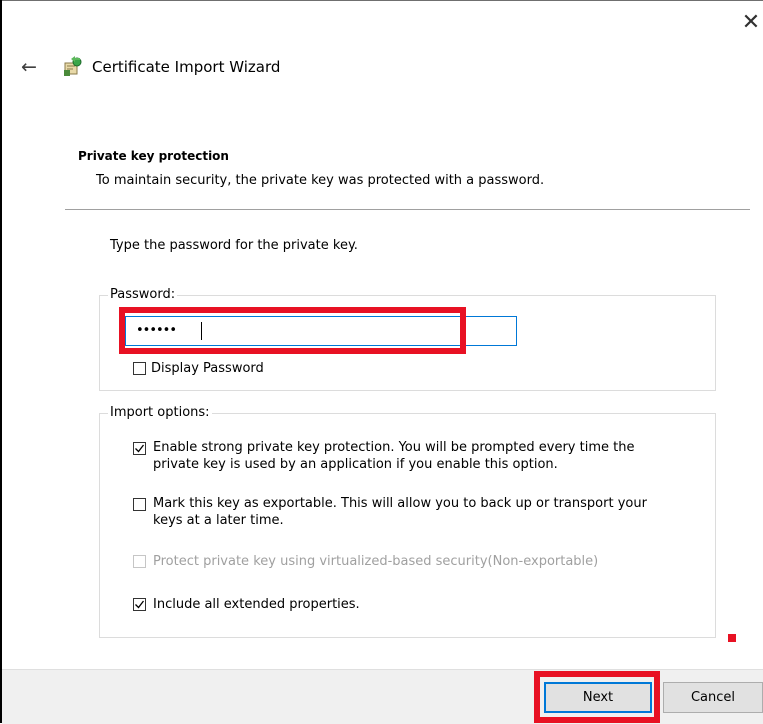 The width and height of the screenshot is (763, 724). What do you see at coordinates (381, 0) in the screenshot?
I see `window-top-border` at bounding box center [381, 0].